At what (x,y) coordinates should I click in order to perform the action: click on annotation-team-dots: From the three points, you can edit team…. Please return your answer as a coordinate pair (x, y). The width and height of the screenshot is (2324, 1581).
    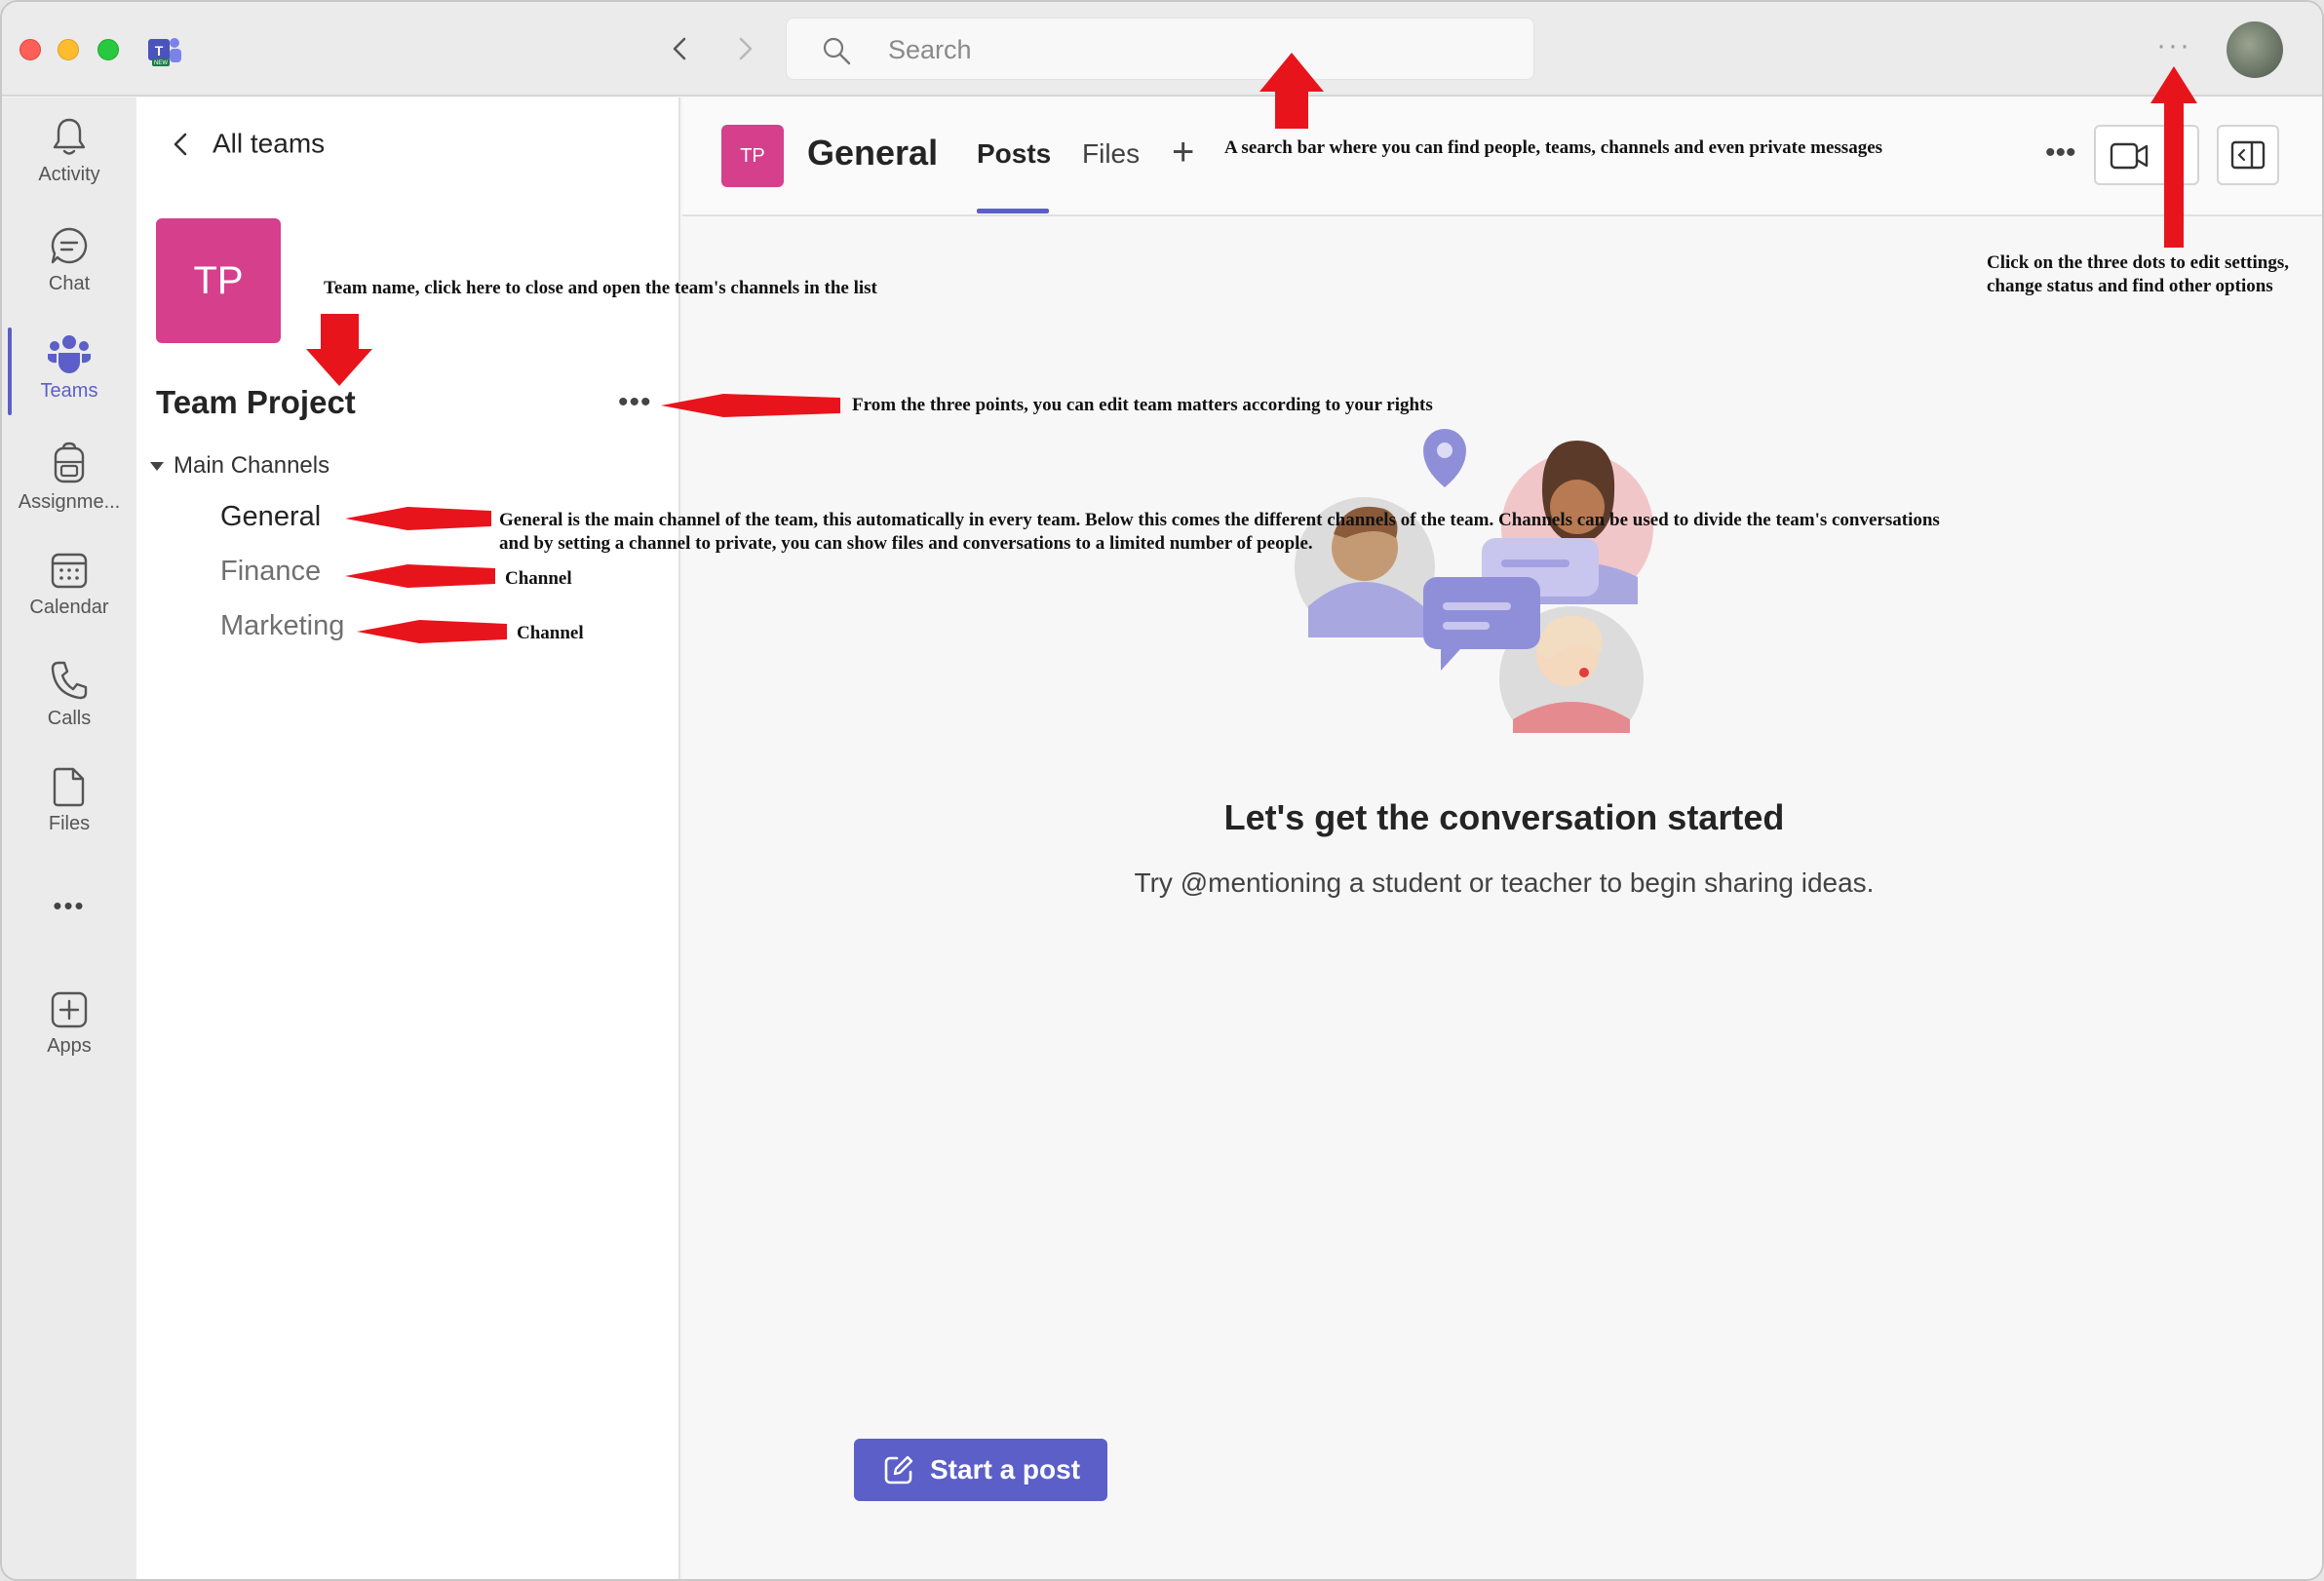
    Looking at the image, I should click on (1142, 405).